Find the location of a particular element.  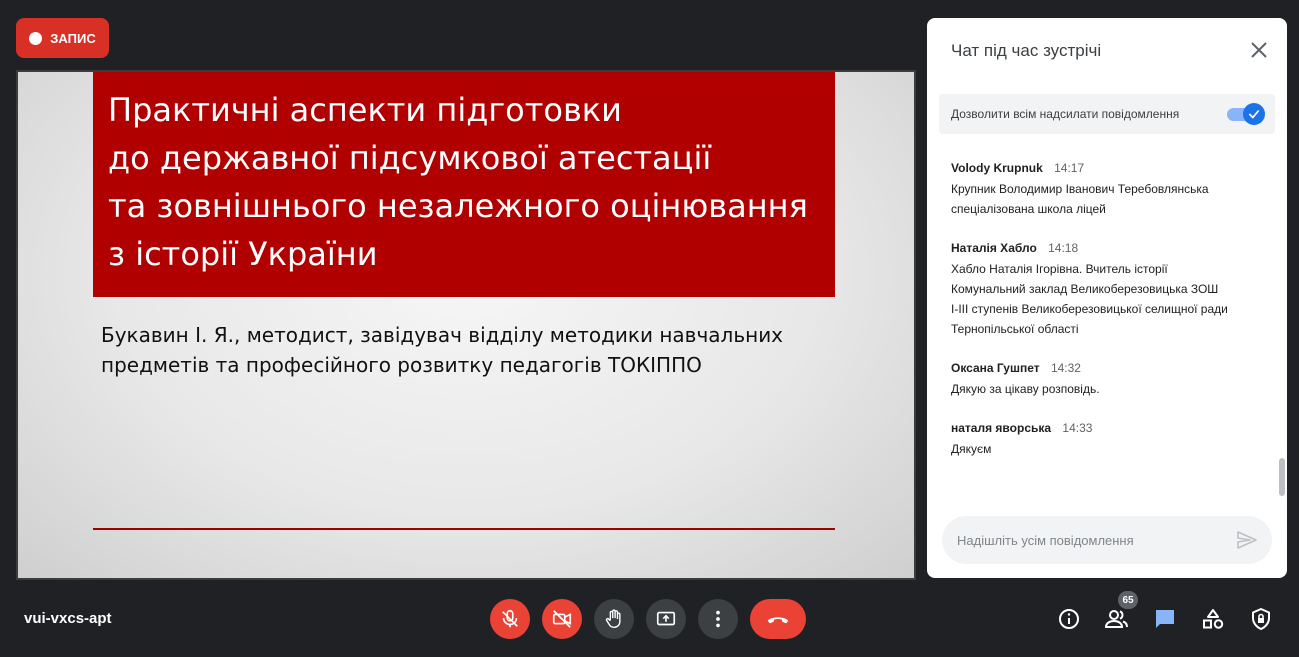

microphone-button is located at coordinates (510, 619).